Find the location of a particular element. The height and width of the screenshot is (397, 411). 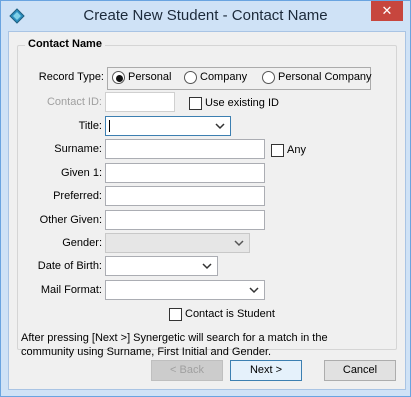

title-label: Title: is located at coordinates (90, 126).